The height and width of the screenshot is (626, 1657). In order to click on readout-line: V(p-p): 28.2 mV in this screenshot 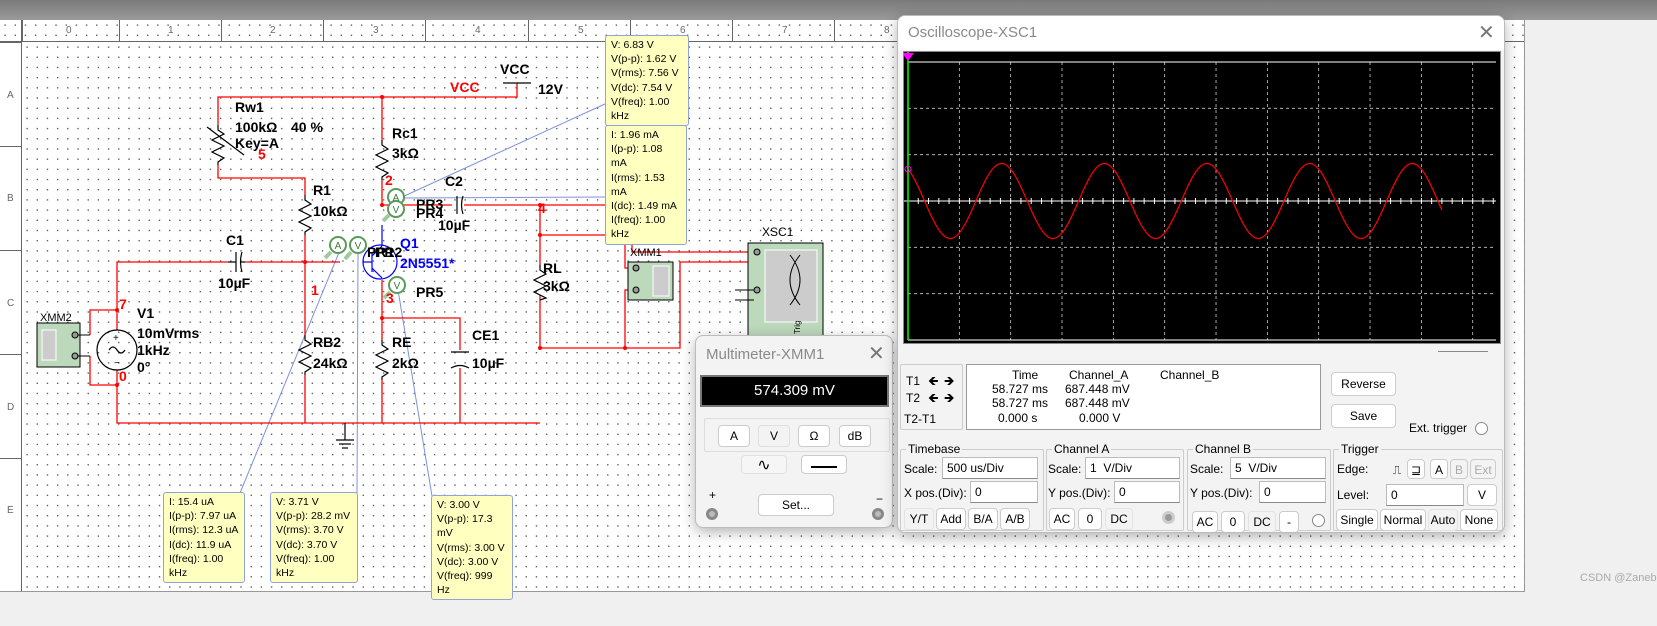, I will do `click(313, 516)`.